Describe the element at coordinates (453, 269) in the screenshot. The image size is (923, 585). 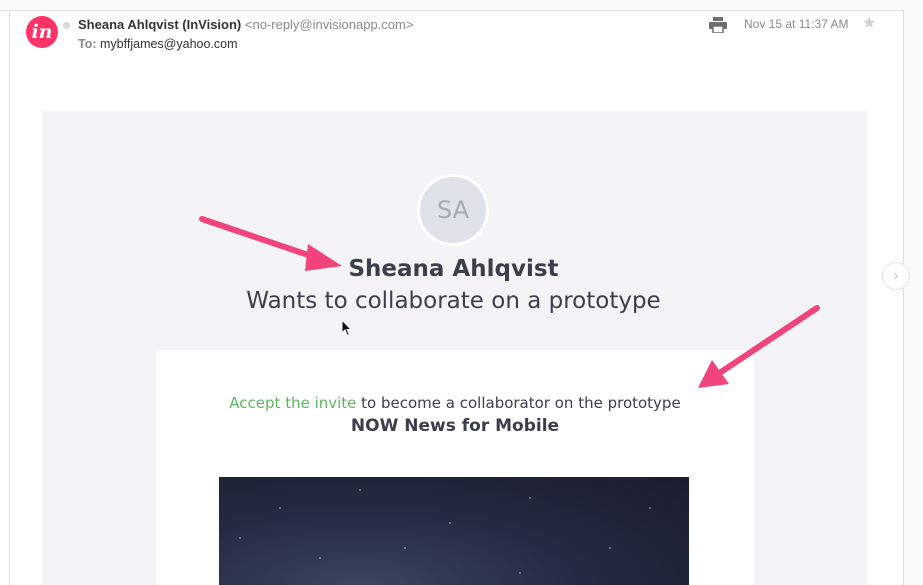
I see `inviter-name: Sheana Ahlqvist` at that location.